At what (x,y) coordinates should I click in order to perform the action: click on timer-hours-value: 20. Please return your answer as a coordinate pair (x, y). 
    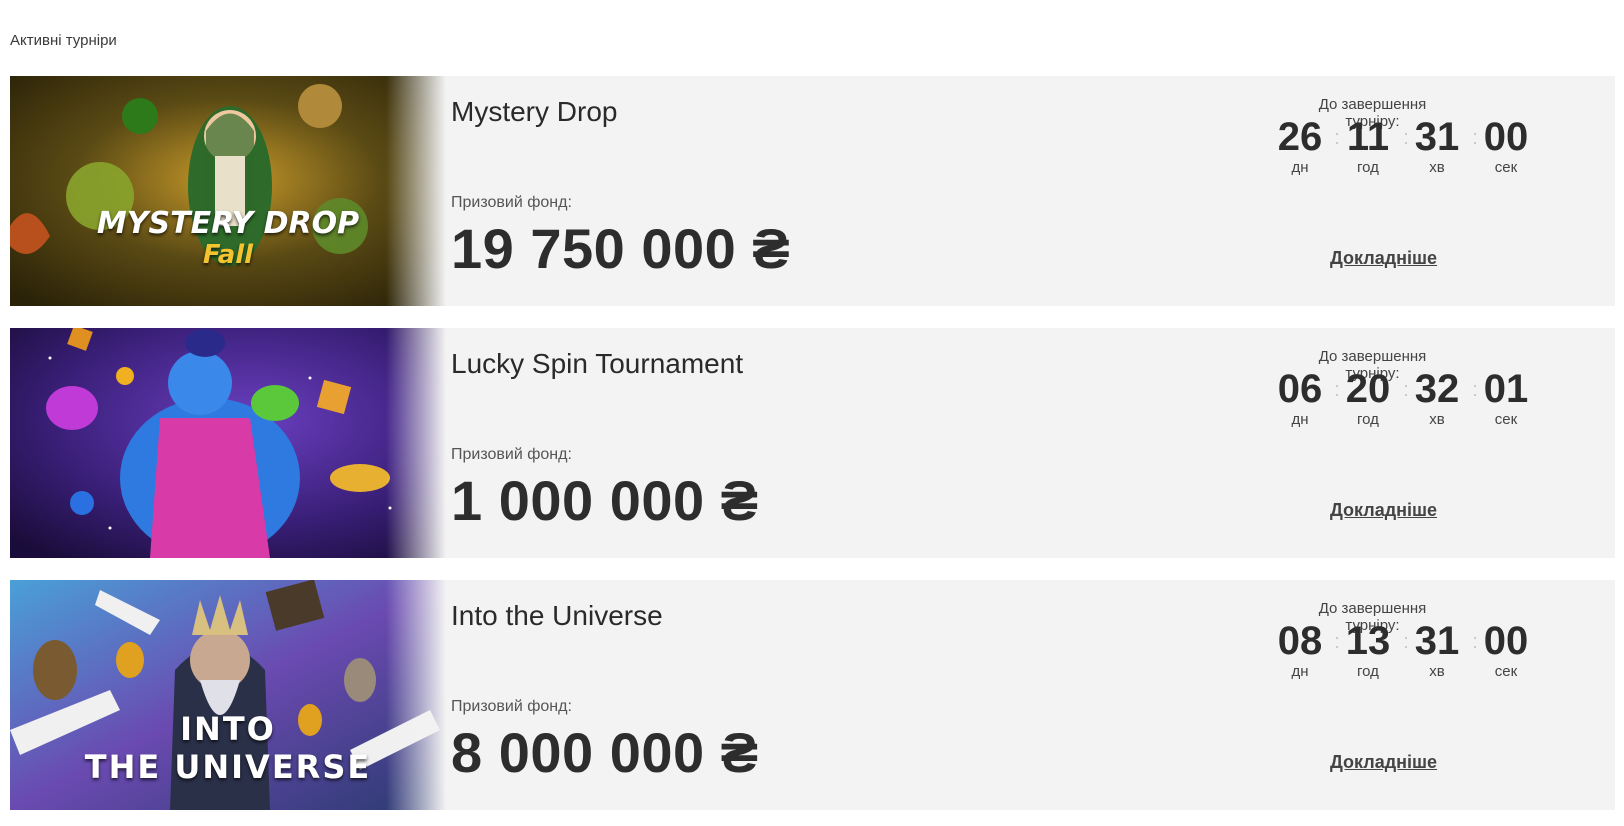
    Looking at the image, I should click on (1368, 389).